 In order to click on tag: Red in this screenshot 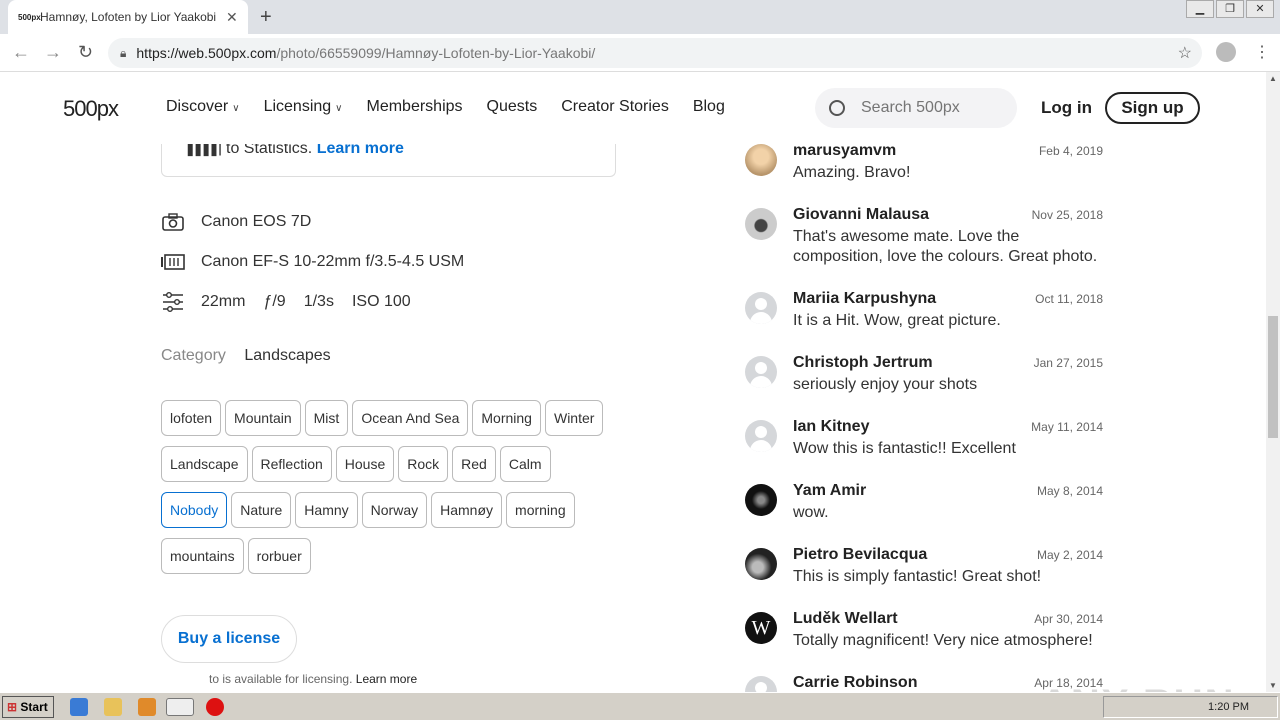, I will do `click(474, 464)`.